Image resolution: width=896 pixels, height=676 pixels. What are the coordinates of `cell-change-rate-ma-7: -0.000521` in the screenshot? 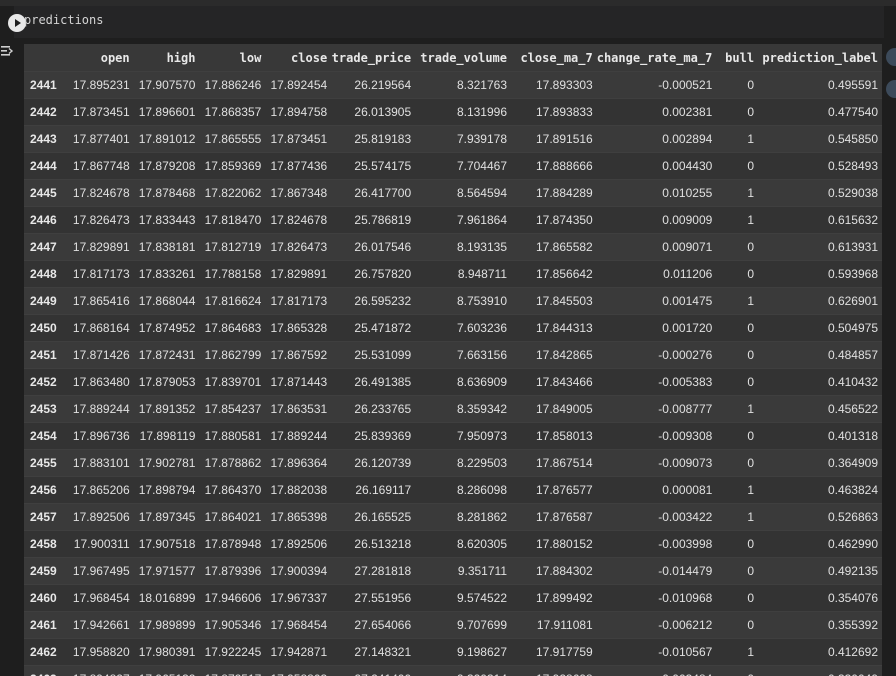 It's located at (656, 85).